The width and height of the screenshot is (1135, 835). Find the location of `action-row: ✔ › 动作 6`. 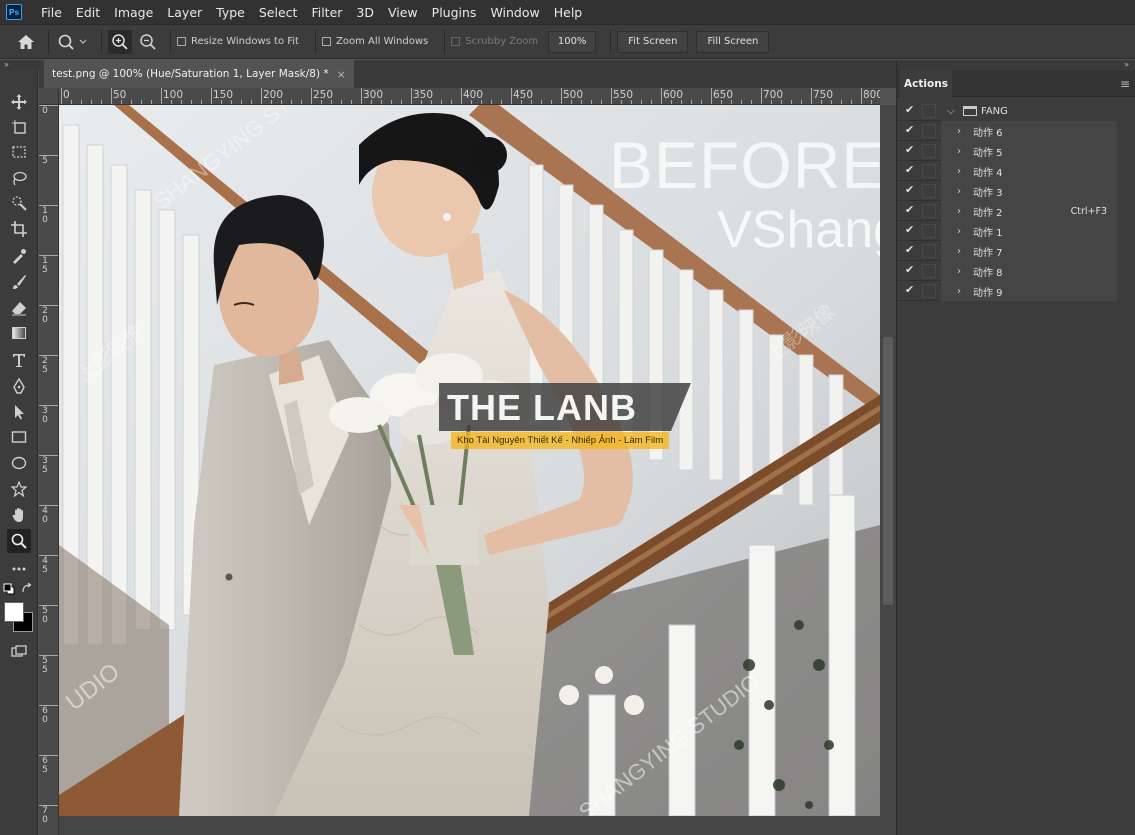

action-row: ✔ › 动作 6 is located at coordinates (1007, 131).